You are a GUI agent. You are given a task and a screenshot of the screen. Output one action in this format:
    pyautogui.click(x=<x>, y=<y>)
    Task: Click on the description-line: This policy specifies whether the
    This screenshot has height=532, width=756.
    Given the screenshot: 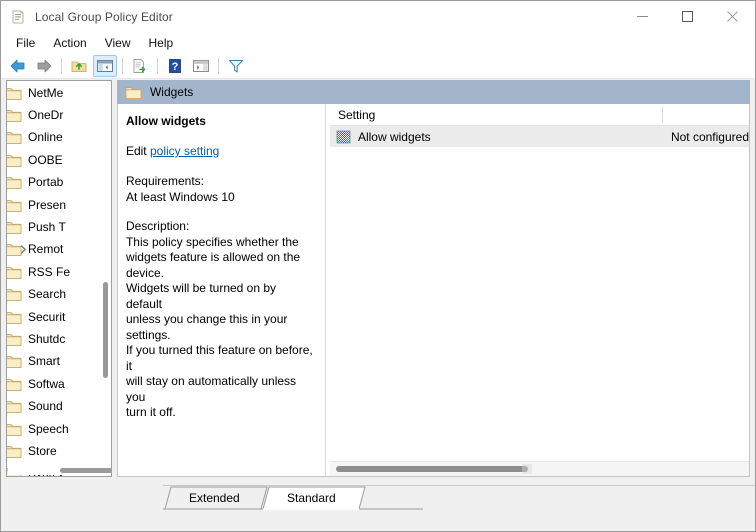 What is the action you would take?
    pyautogui.click(x=212, y=241)
    